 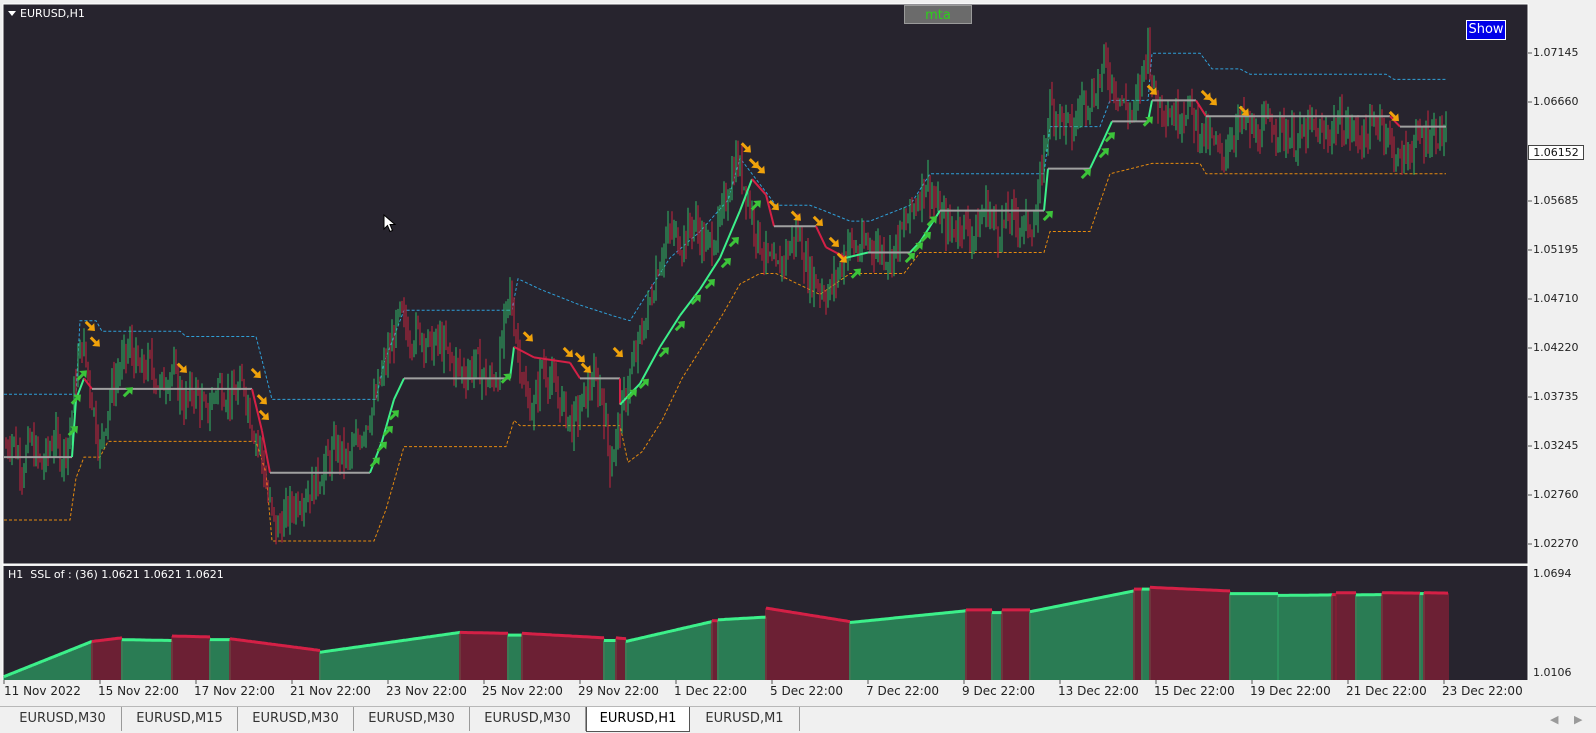 What do you see at coordinates (390, 224) in the screenshot?
I see `mouse-pointer-icon` at bounding box center [390, 224].